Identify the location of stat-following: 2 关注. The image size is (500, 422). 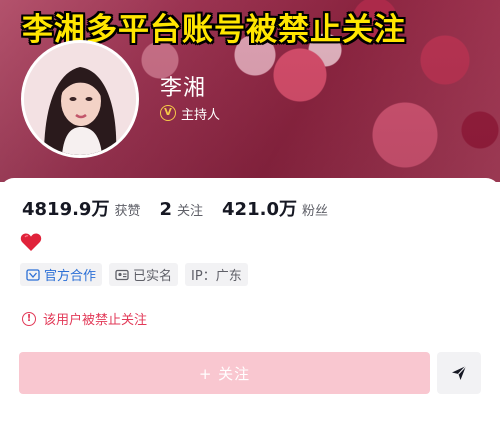
(181, 209).